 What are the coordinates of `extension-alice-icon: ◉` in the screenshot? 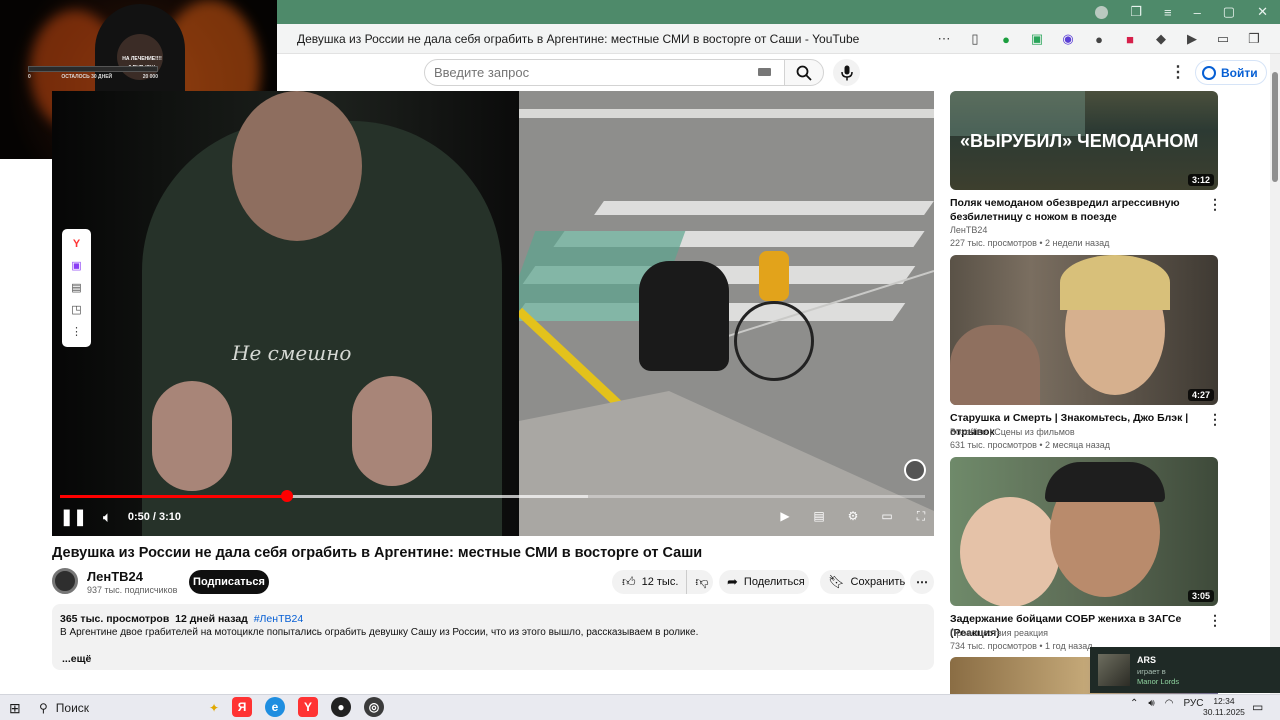 It's located at (1068, 39).